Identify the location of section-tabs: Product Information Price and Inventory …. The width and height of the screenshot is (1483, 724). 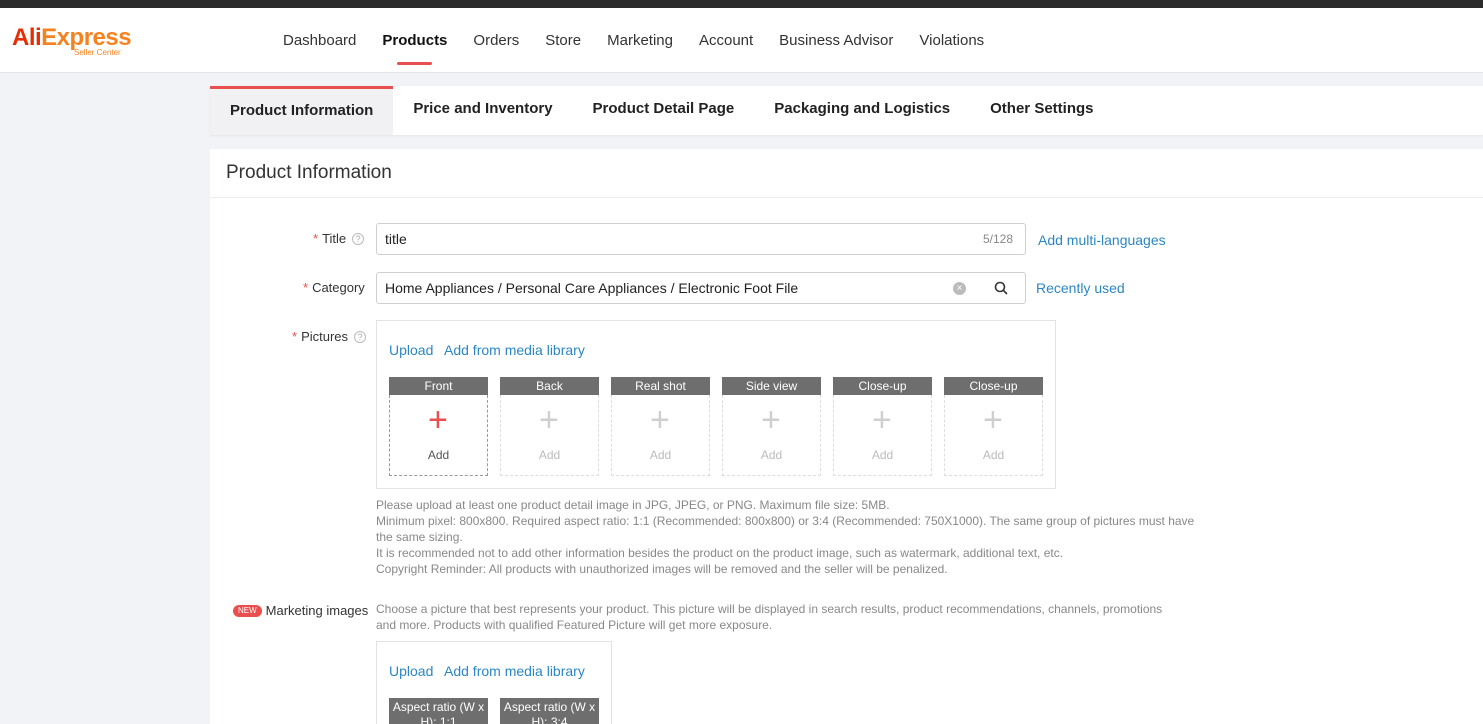
(846, 110).